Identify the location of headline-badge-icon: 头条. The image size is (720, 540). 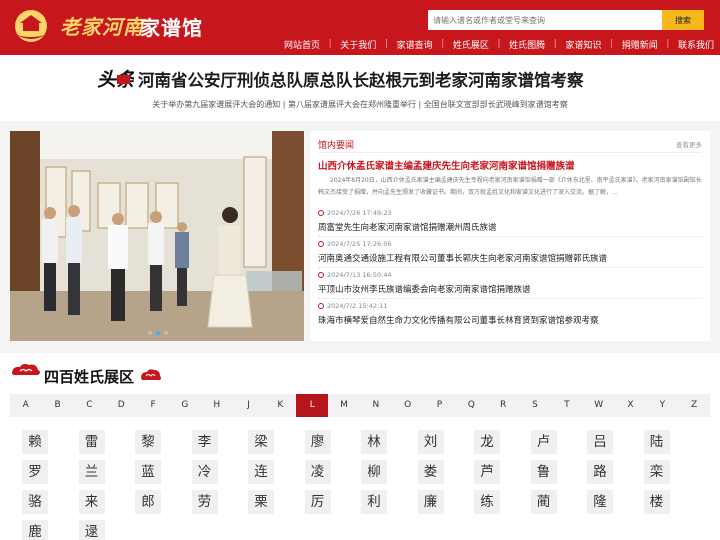
(115, 80).